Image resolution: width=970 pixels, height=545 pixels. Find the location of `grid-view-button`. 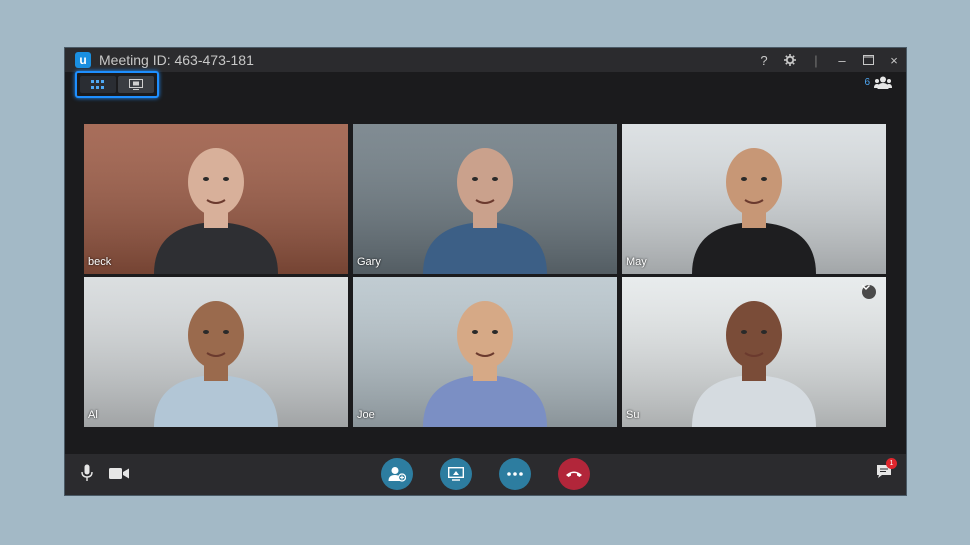

grid-view-button is located at coordinates (98, 84).